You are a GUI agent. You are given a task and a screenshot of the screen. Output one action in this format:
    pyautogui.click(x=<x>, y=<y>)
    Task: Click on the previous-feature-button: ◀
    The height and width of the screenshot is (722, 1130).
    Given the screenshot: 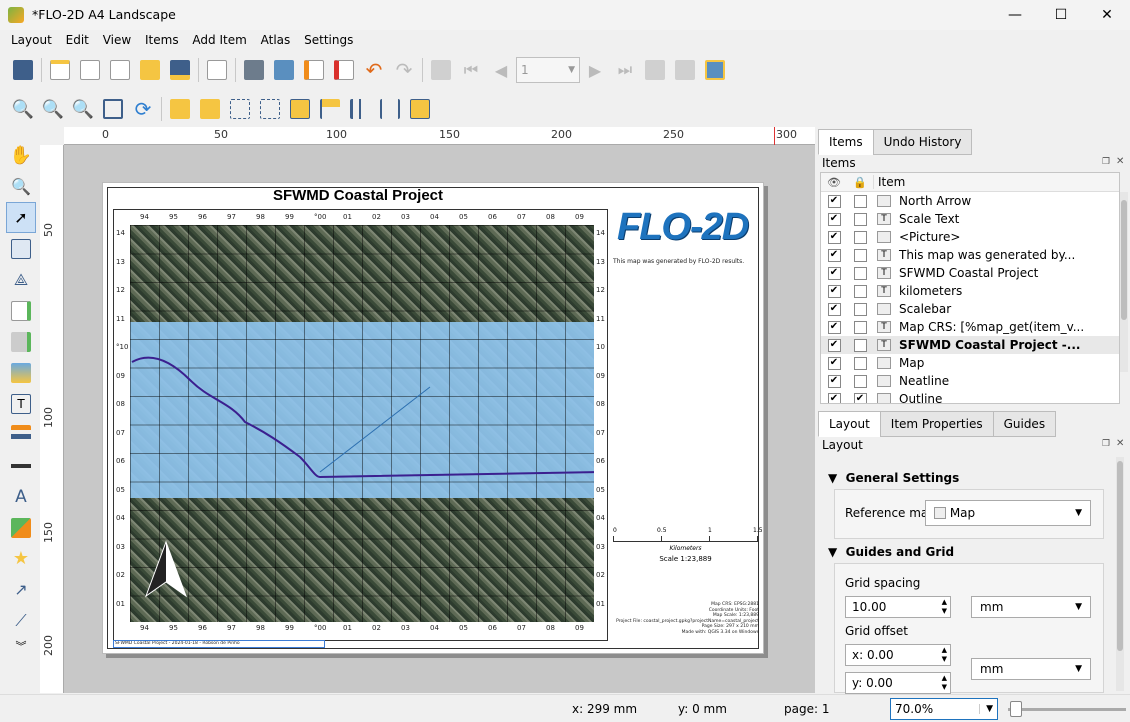 What is the action you would take?
    pyautogui.click(x=501, y=70)
    